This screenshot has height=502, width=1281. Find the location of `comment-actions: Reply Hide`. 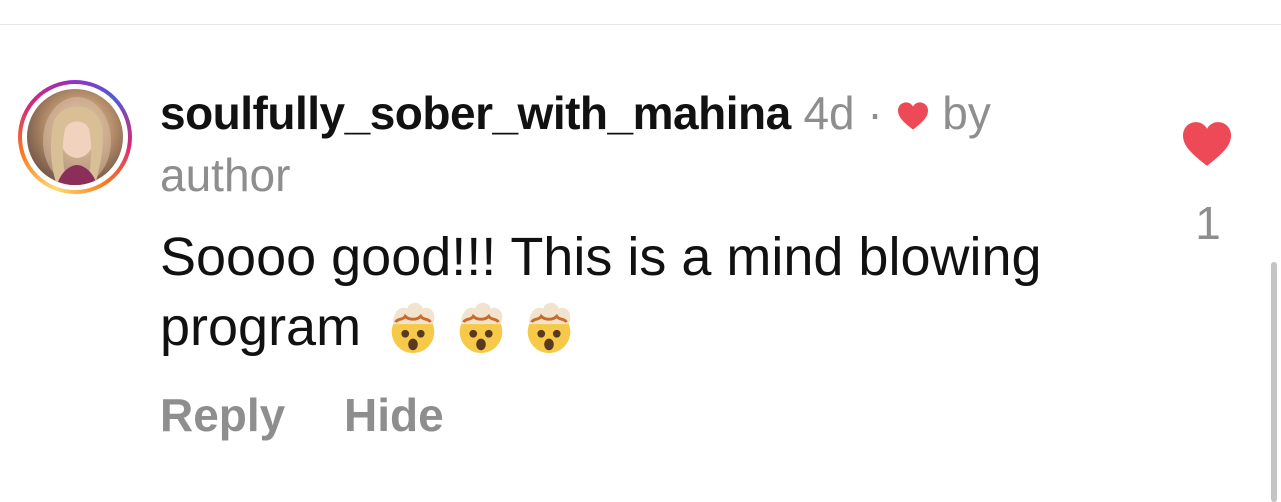

comment-actions: Reply Hide is located at coordinates (325, 415).